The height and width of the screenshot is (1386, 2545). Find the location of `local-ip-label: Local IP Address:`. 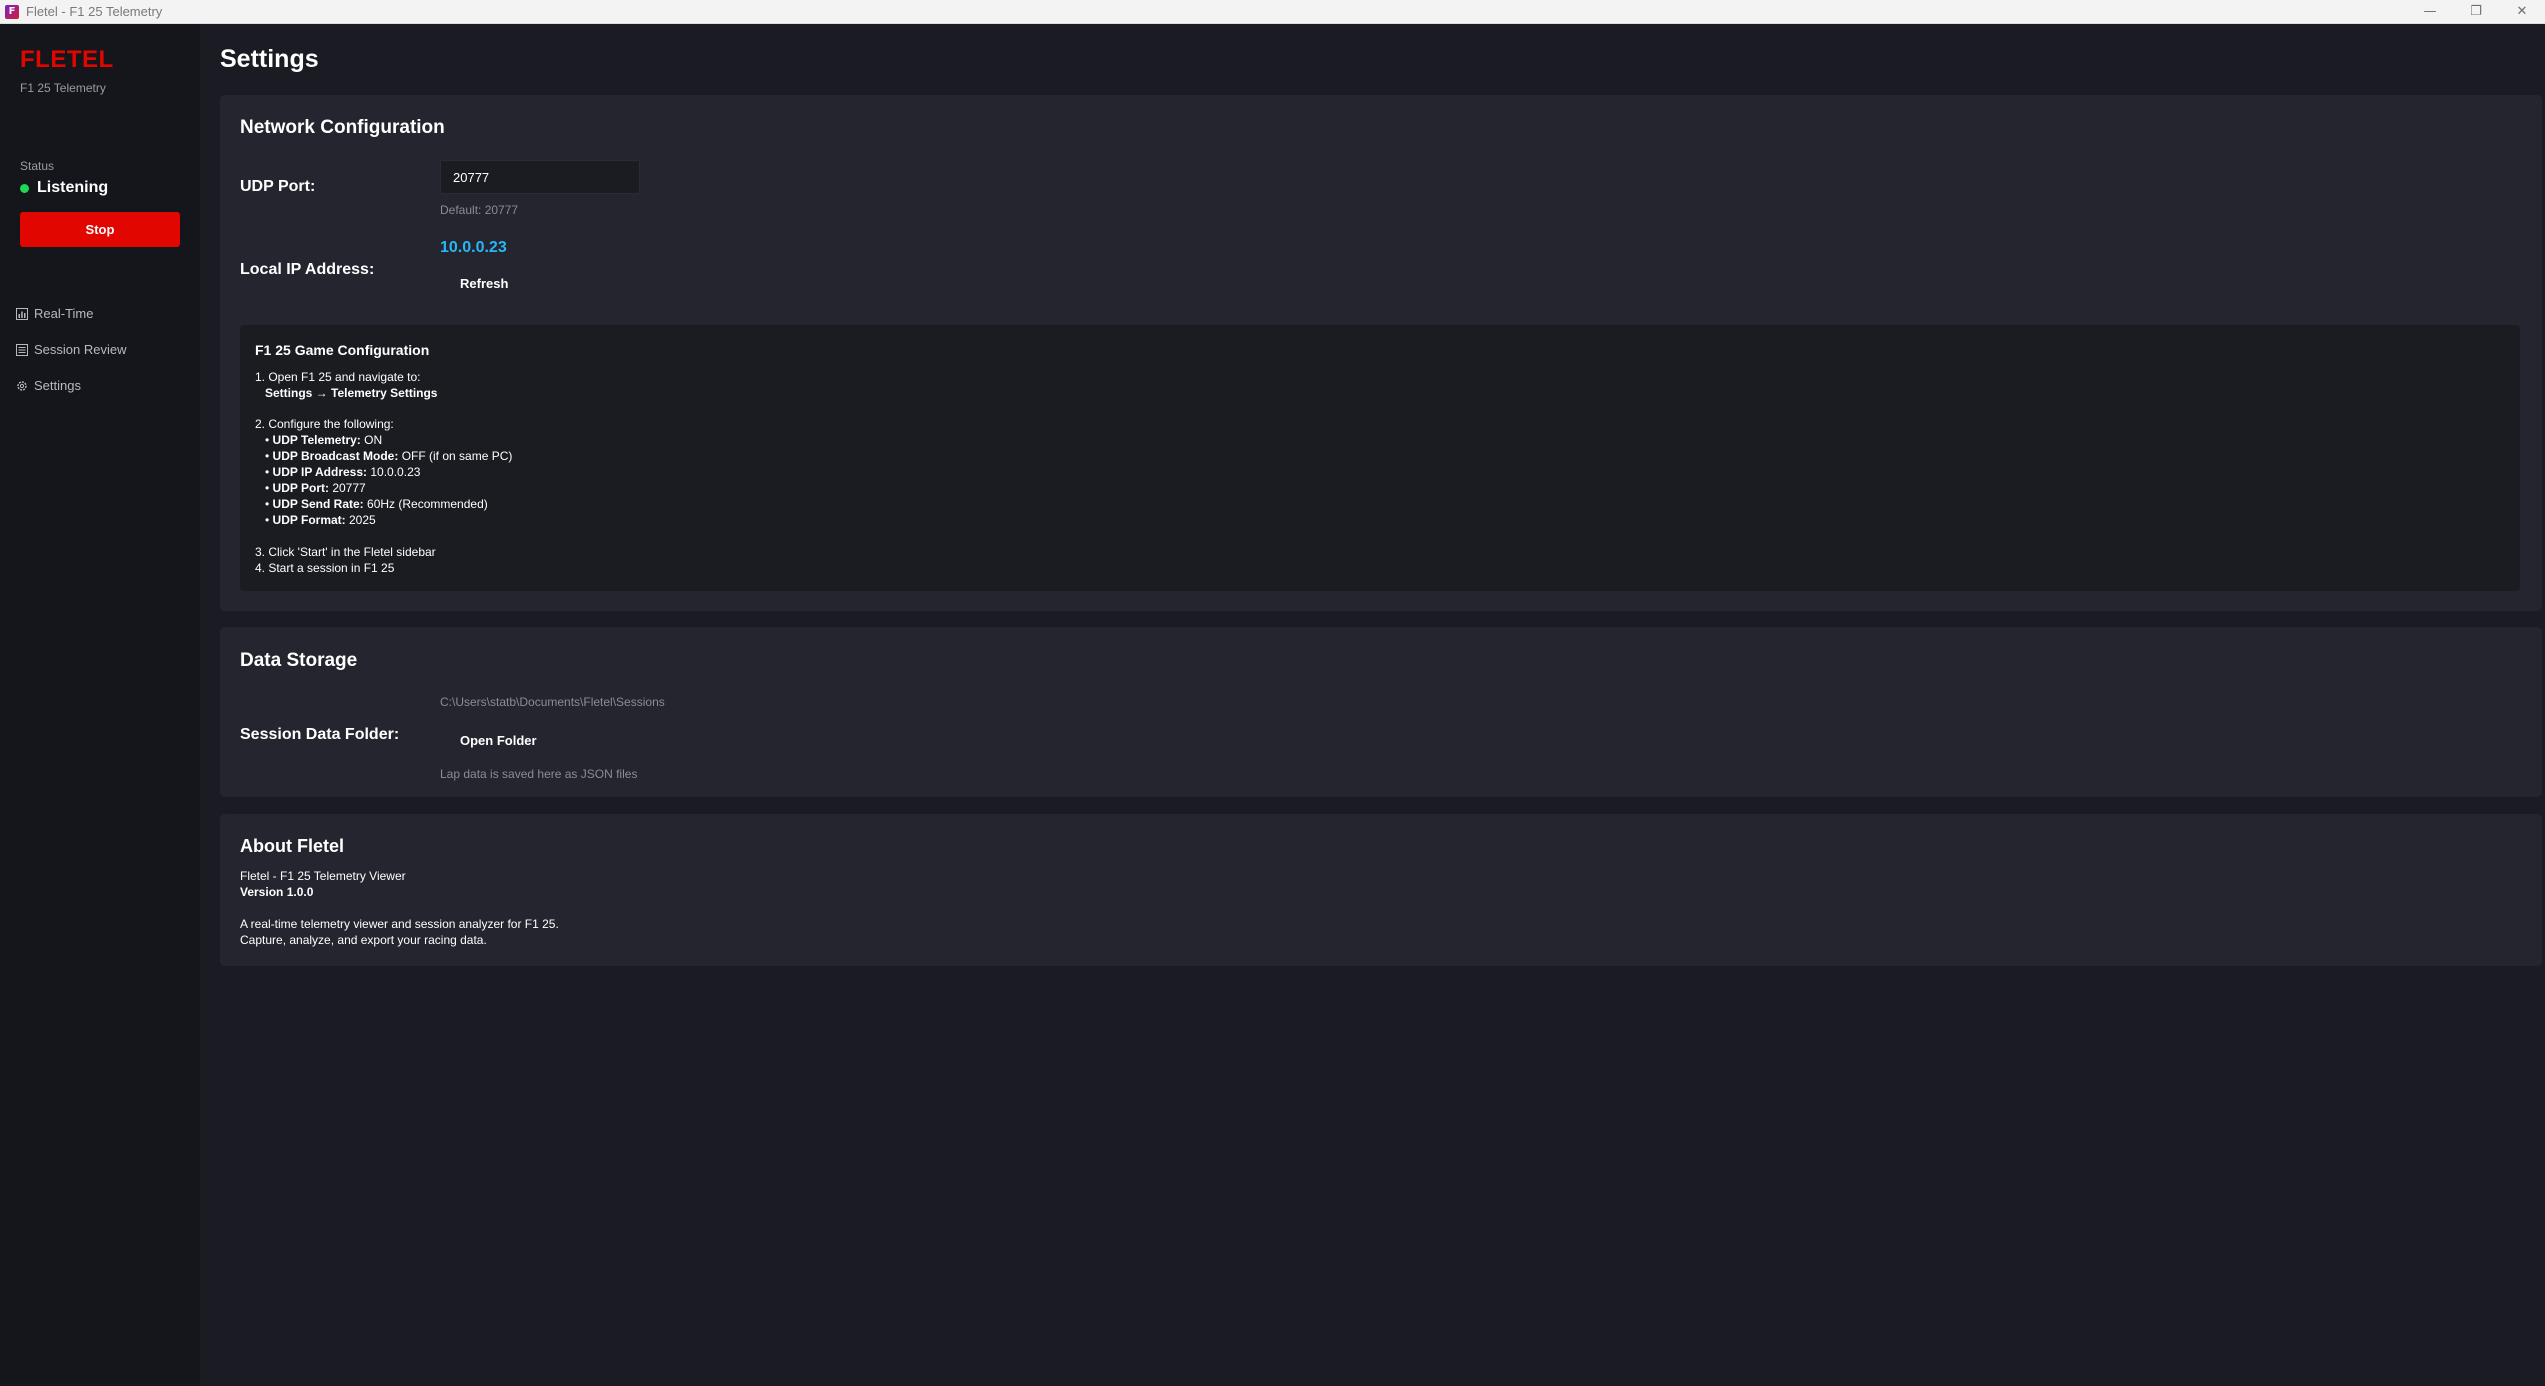

local-ip-label: Local IP Address: is located at coordinates (307, 269).